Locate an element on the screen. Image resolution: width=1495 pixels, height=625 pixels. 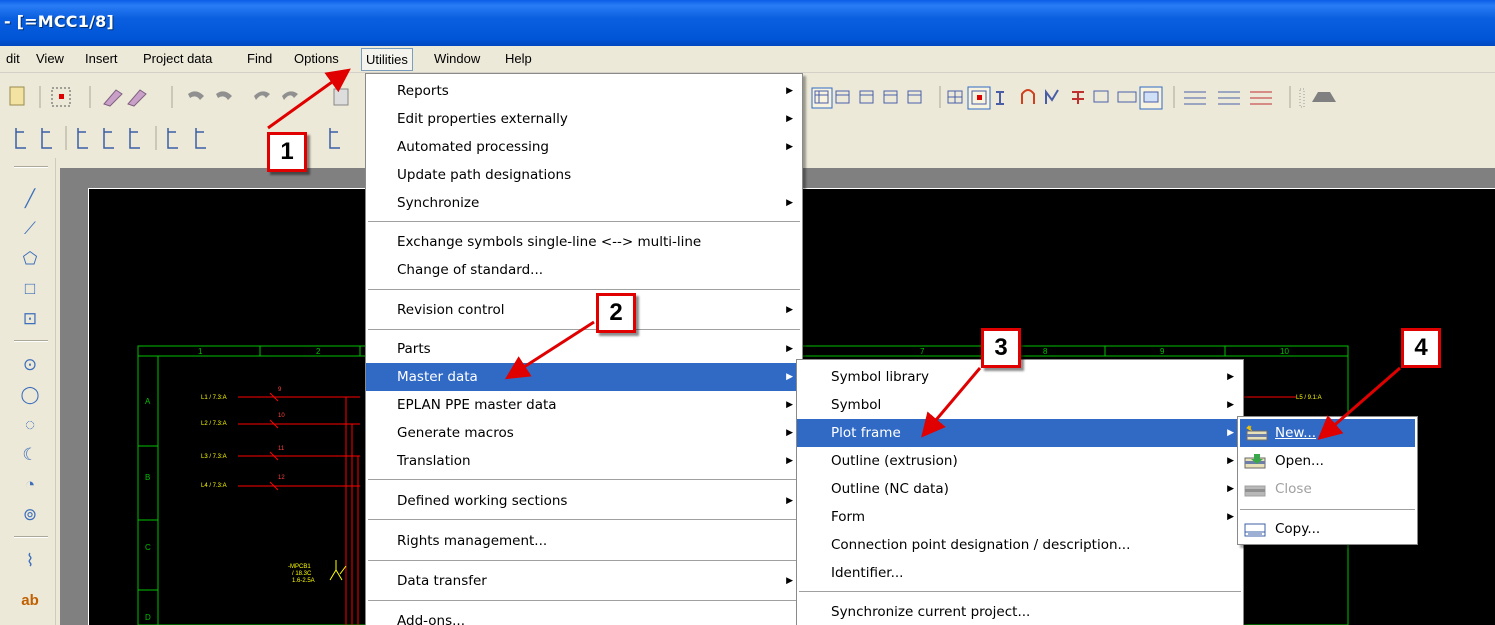
line-label: L1 / 7.3:A is located at coordinates (214, 398).